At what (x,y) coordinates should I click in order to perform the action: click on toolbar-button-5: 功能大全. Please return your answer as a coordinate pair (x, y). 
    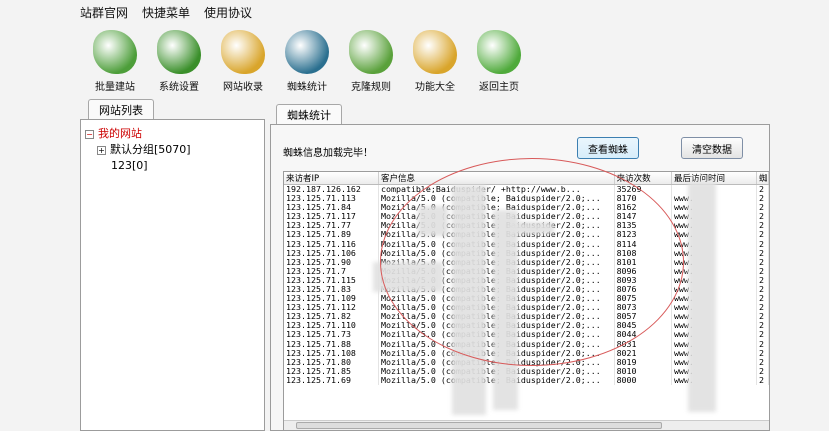
    Looking at the image, I should click on (435, 59).